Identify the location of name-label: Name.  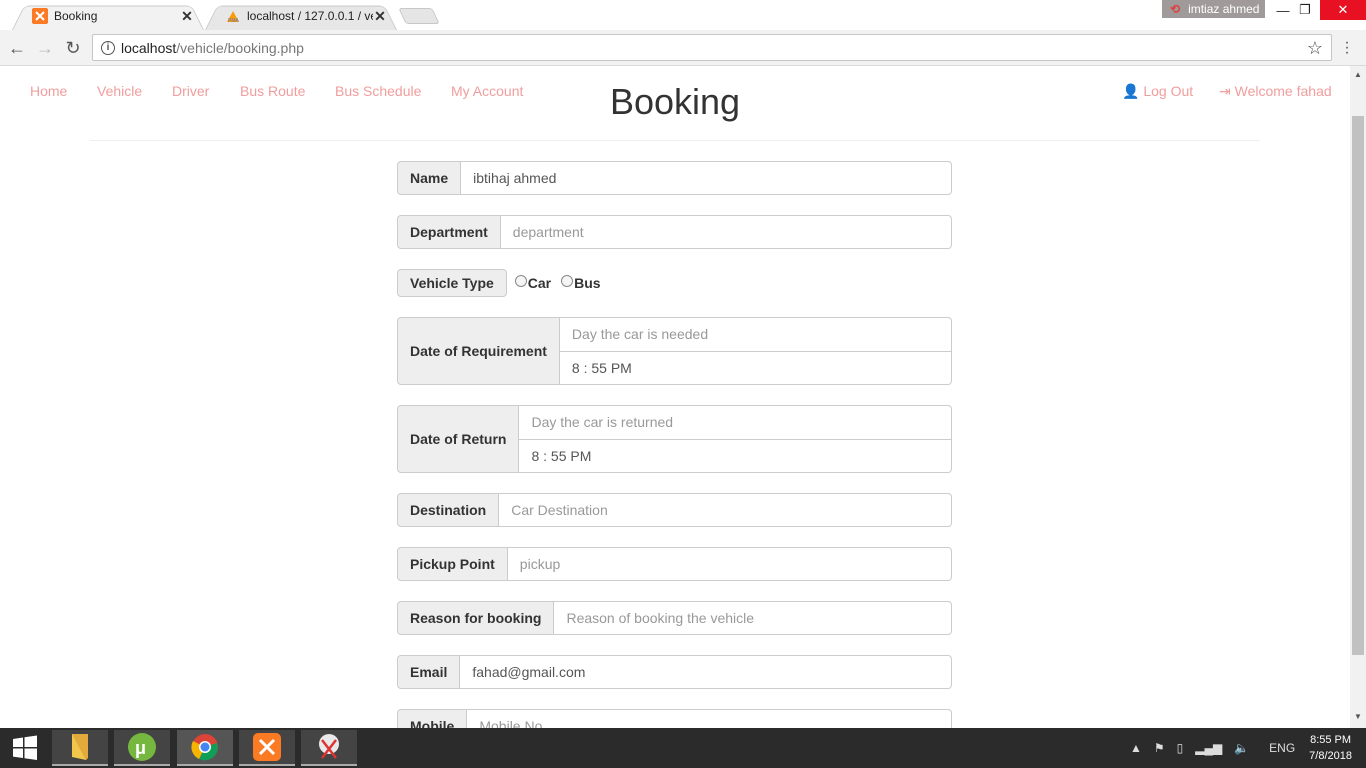
(429, 178).